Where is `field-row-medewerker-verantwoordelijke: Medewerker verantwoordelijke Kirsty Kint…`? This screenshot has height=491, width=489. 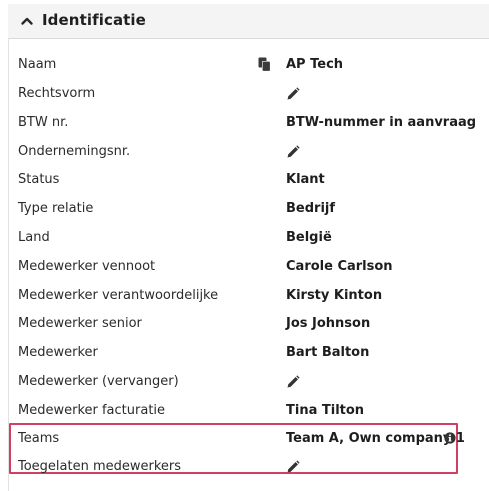 field-row-medewerker-verantwoordelijke: Medewerker verantwoordelijke Kirsty Kint… is located at coordinates (248, 299).